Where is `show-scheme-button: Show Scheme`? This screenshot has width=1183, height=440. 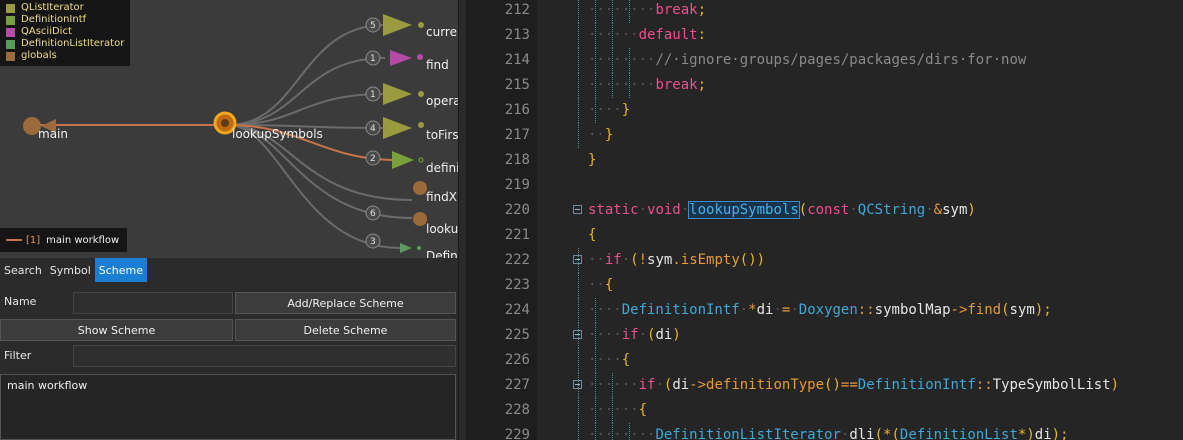
show-scheme-button: Show Scheme is located at coordinates (116, 330).